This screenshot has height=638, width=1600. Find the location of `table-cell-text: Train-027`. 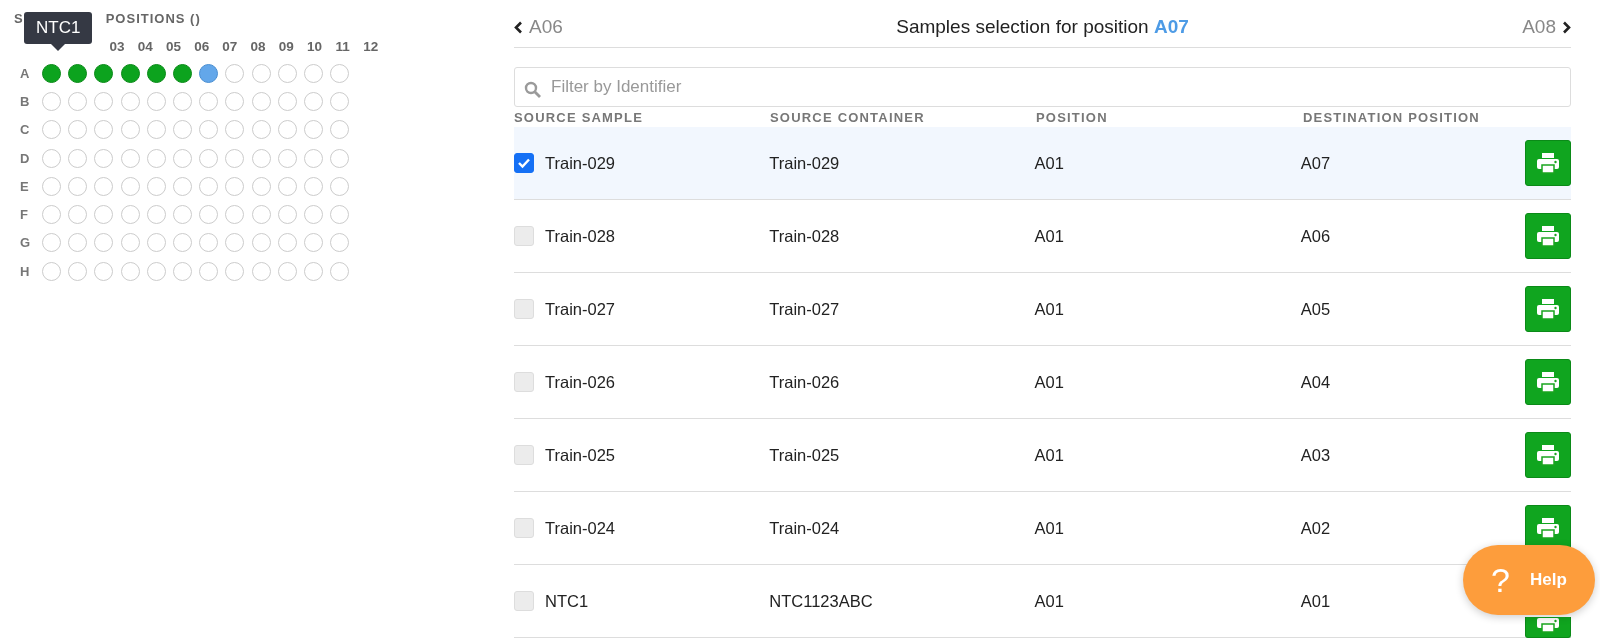

table-cell-text: Train-027 is located at coordinates (805, 309).